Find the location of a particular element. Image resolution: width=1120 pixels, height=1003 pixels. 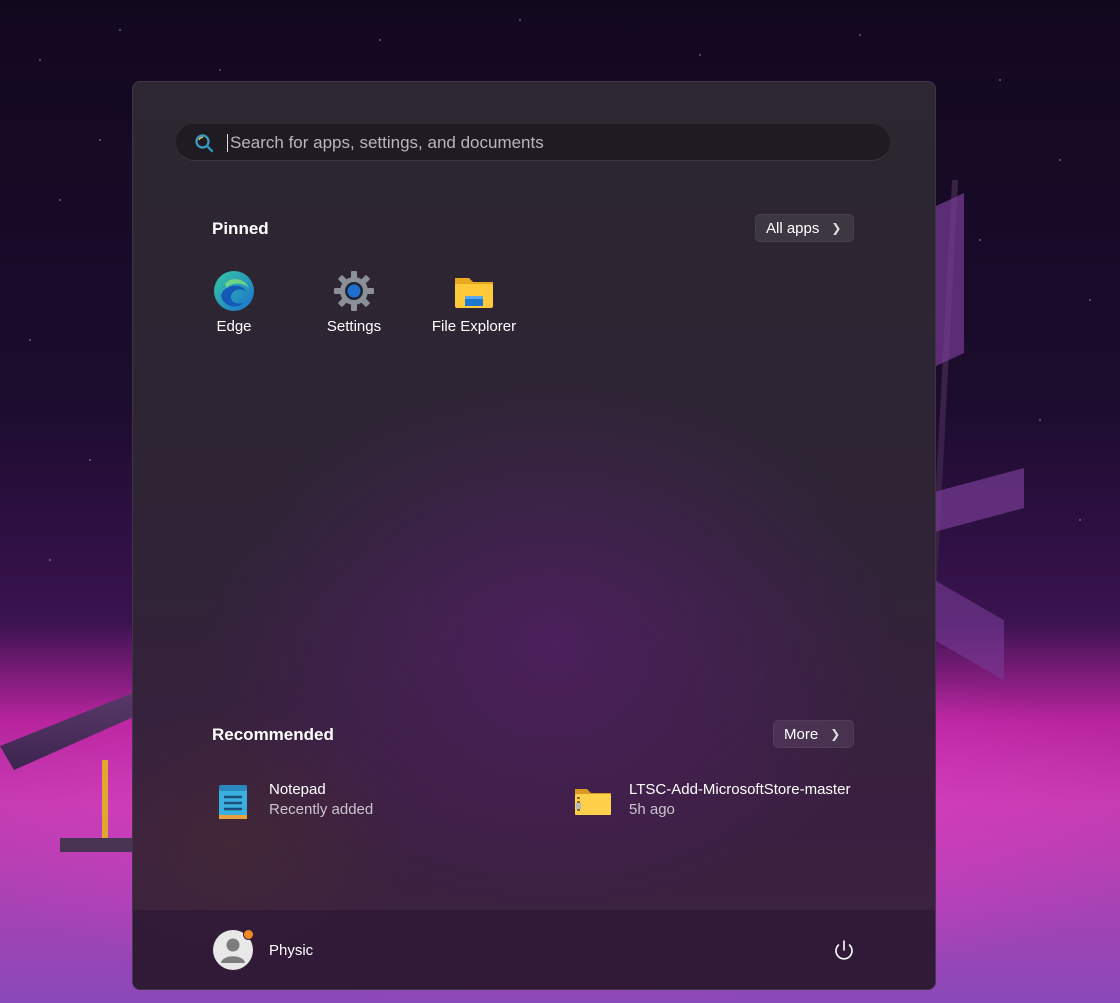

pinned-app-edge: Edge is located at coordinates (234, 310).